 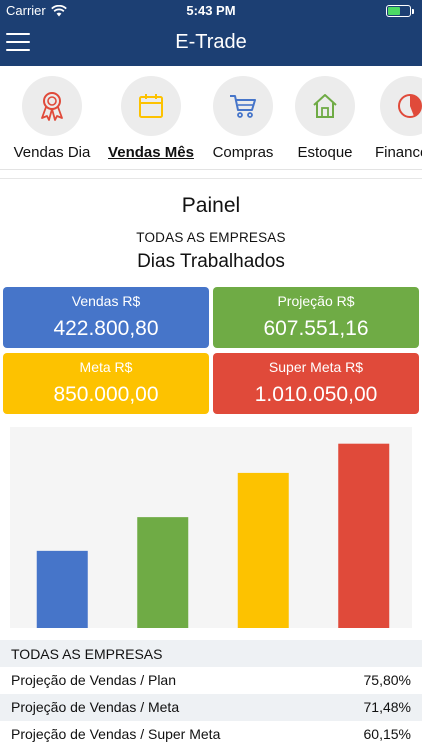 I want to click on card-value: 422.800,80, so click(x=106, y=328).